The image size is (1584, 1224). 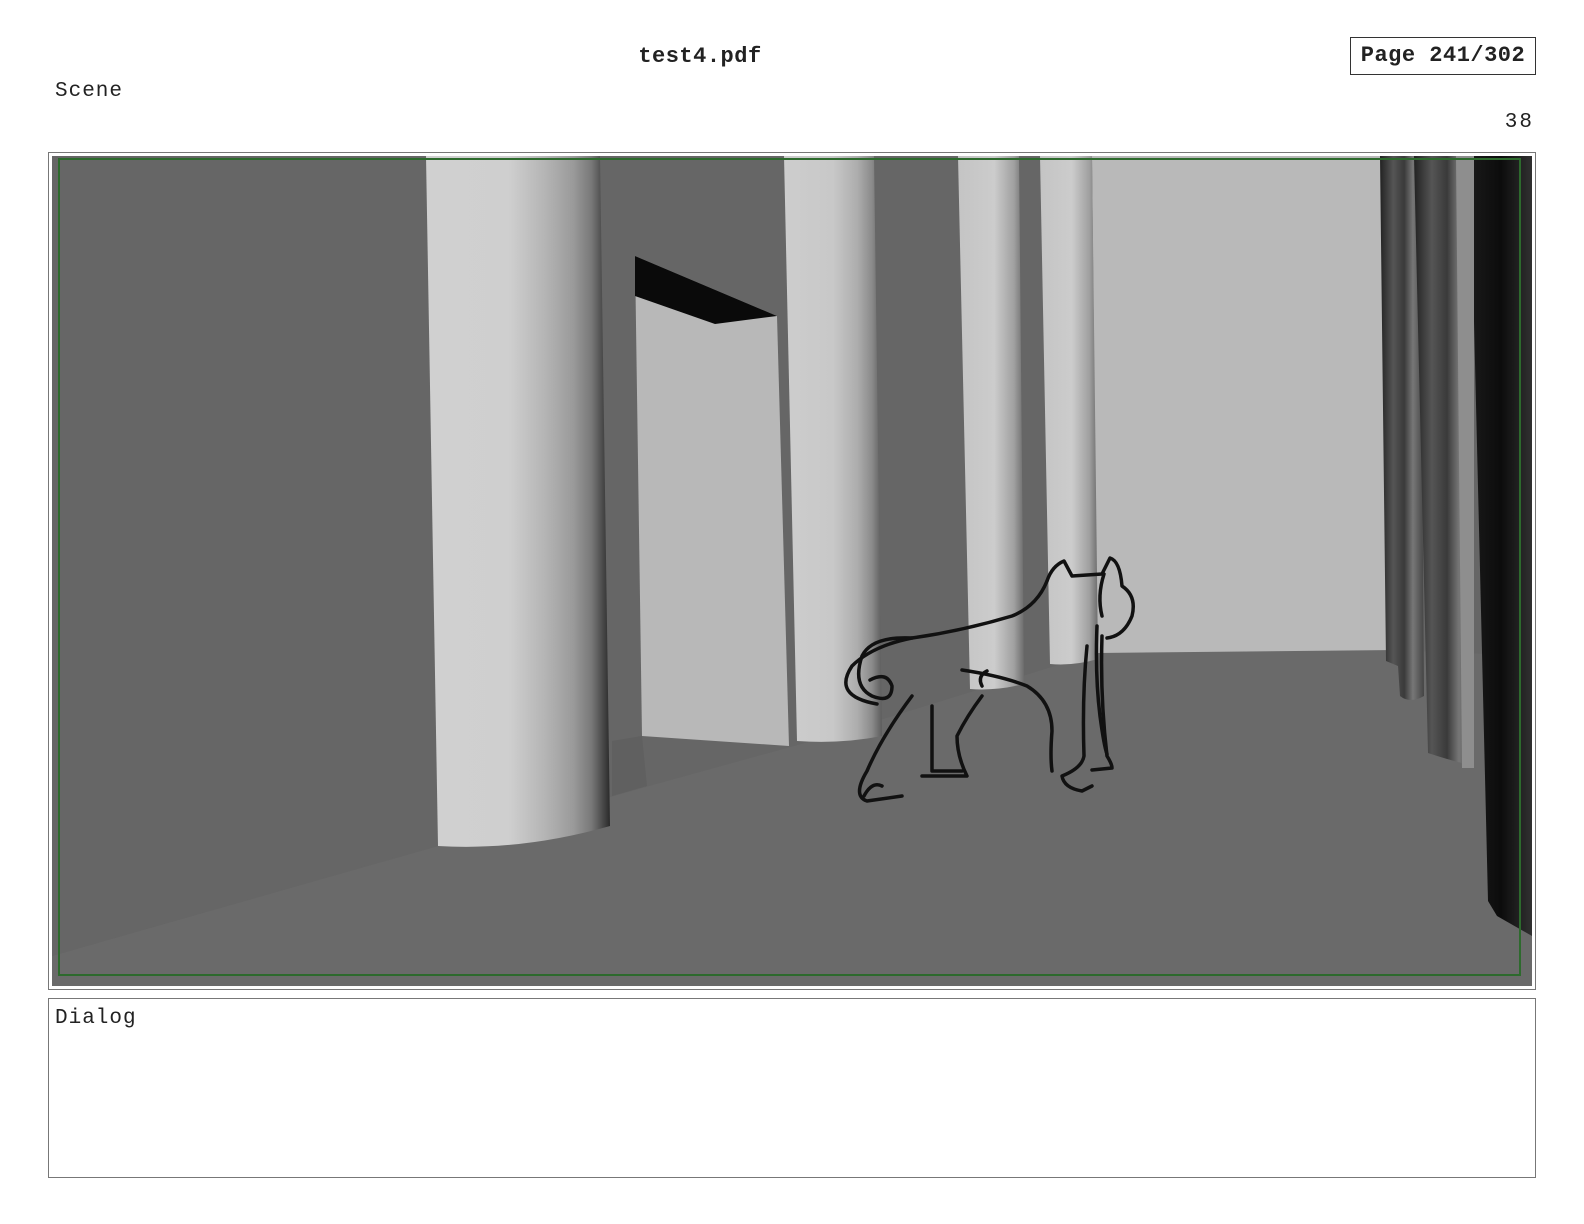 I want to click on doorway-base, so click(x=629, y=766).